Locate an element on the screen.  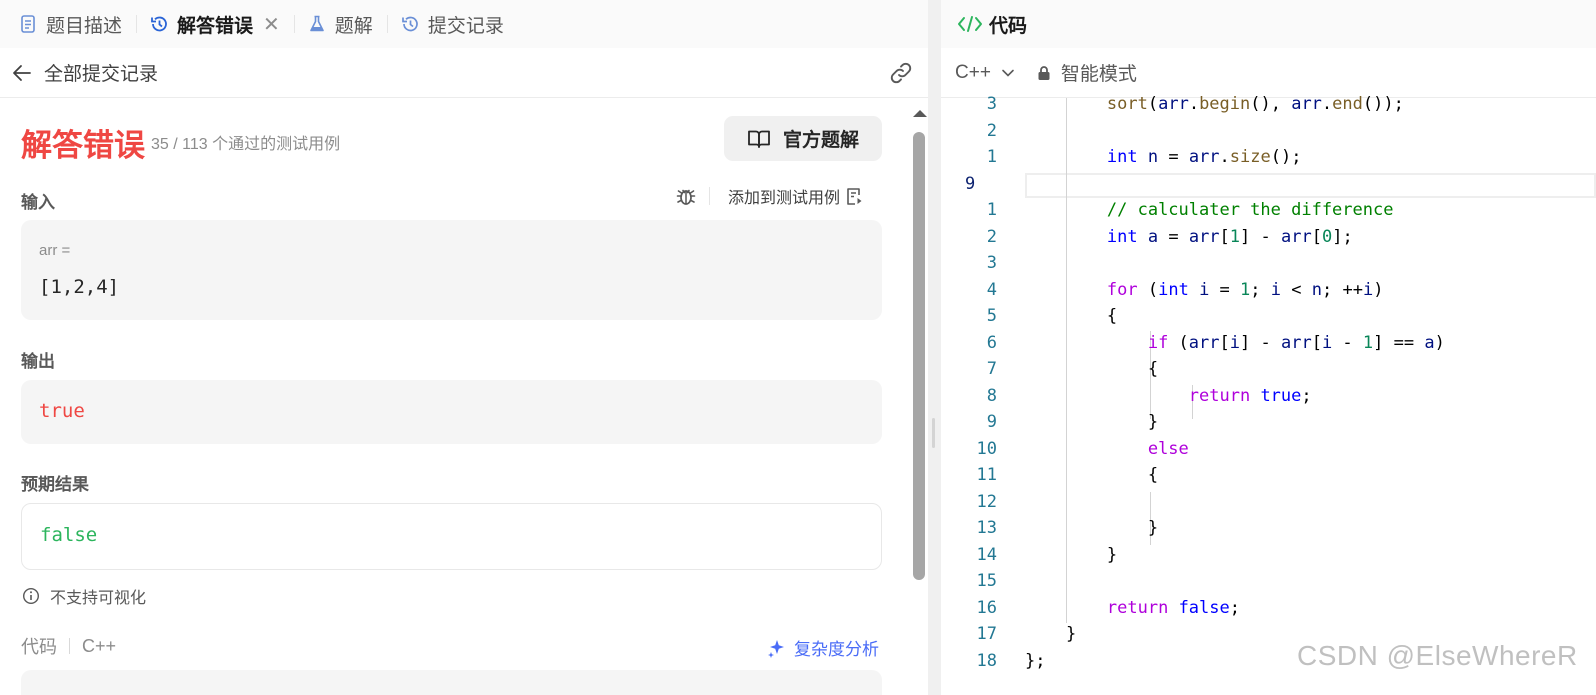
line-number: 9 is located at coordinates (991, 422).